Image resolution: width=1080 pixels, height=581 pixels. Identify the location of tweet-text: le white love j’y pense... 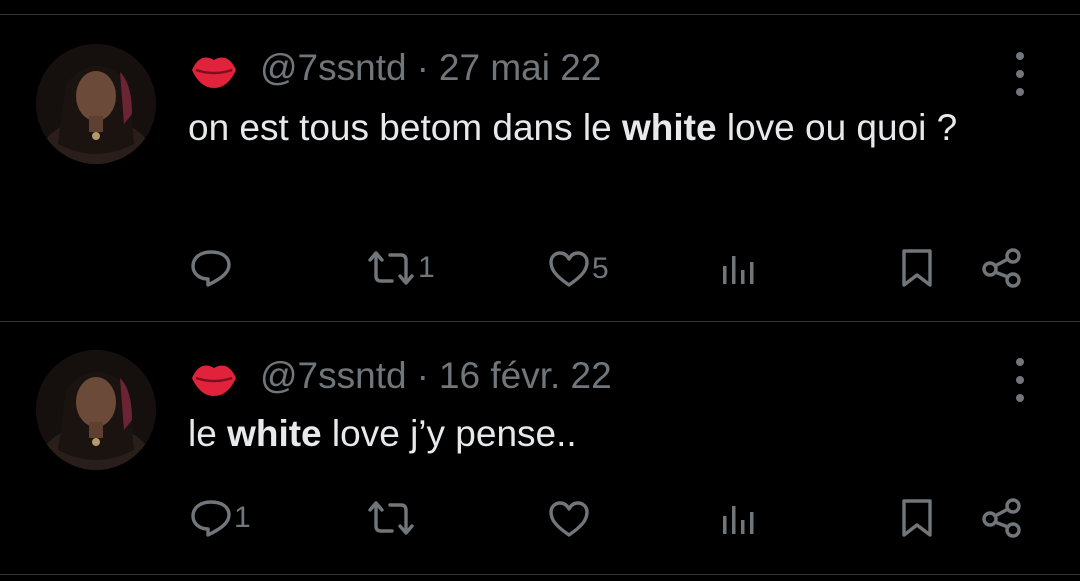
(382, 433).